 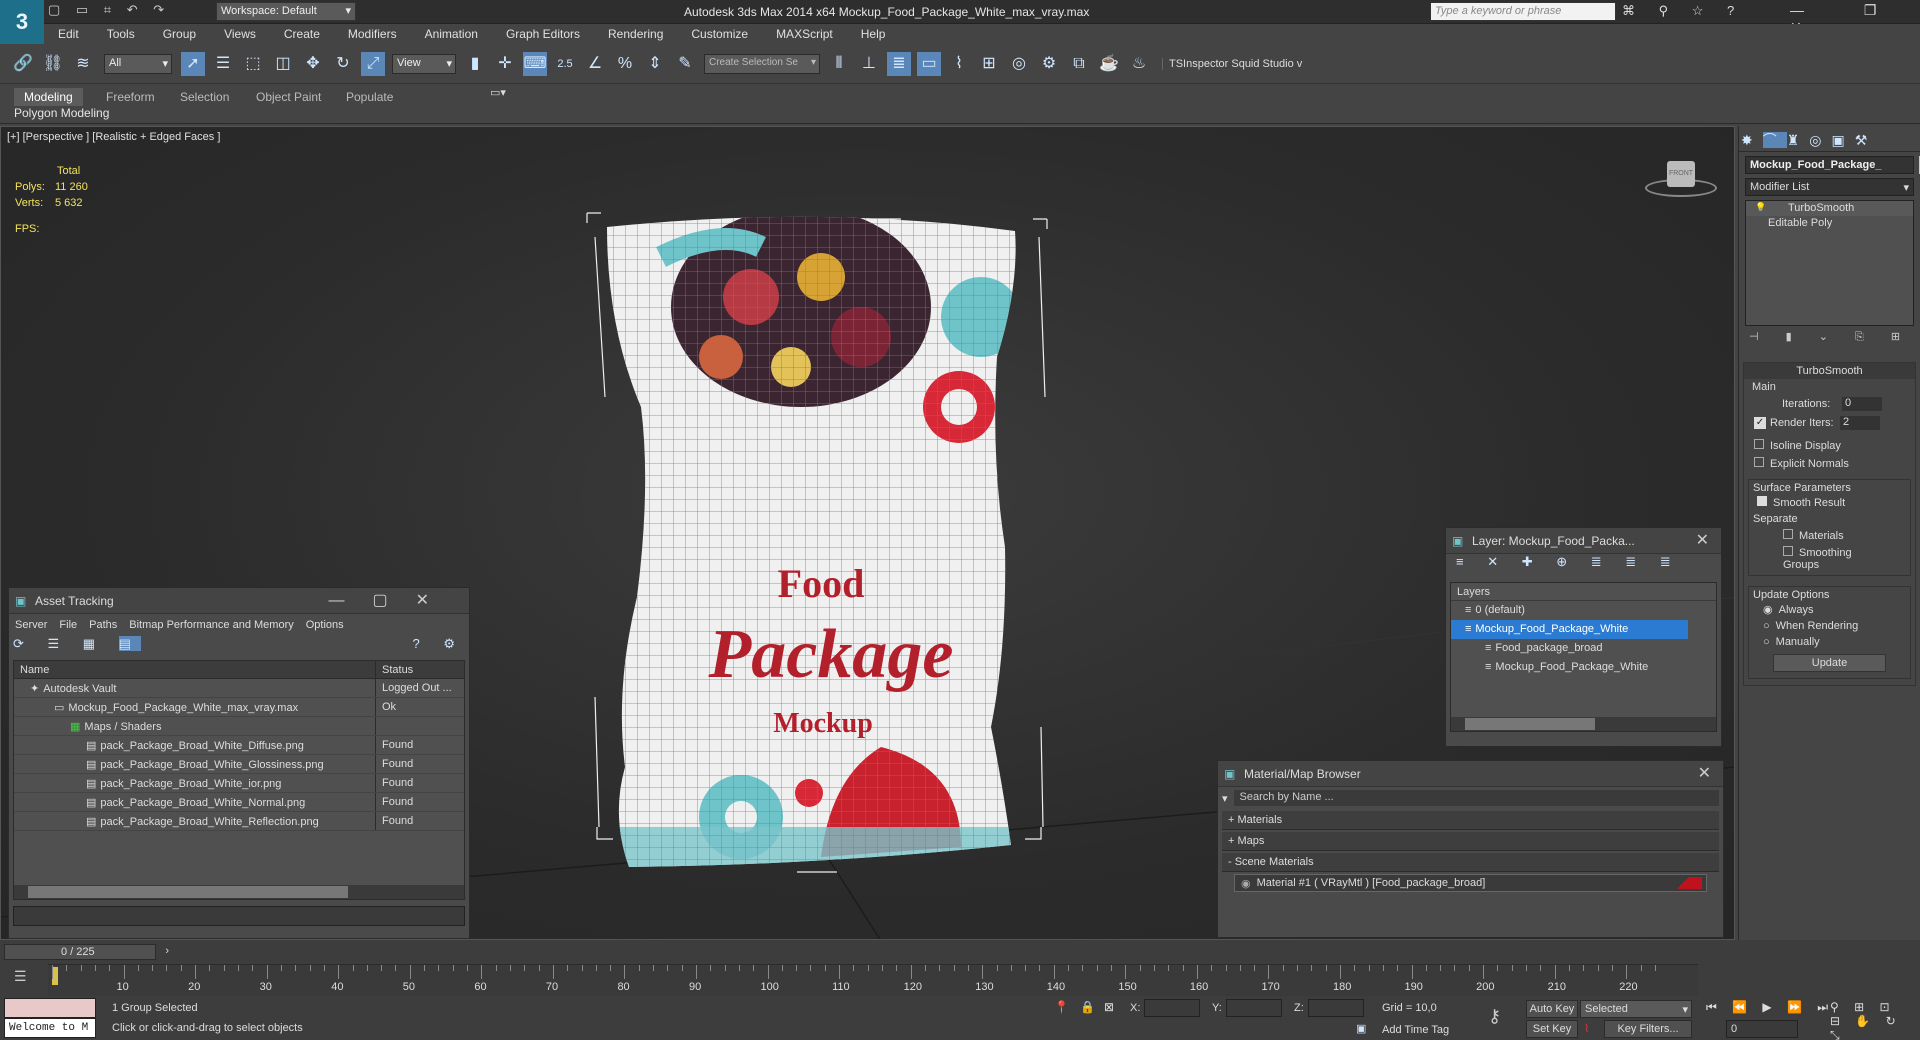 I want to click on mirror-icon: ⫴, so click(x=839, y=64).